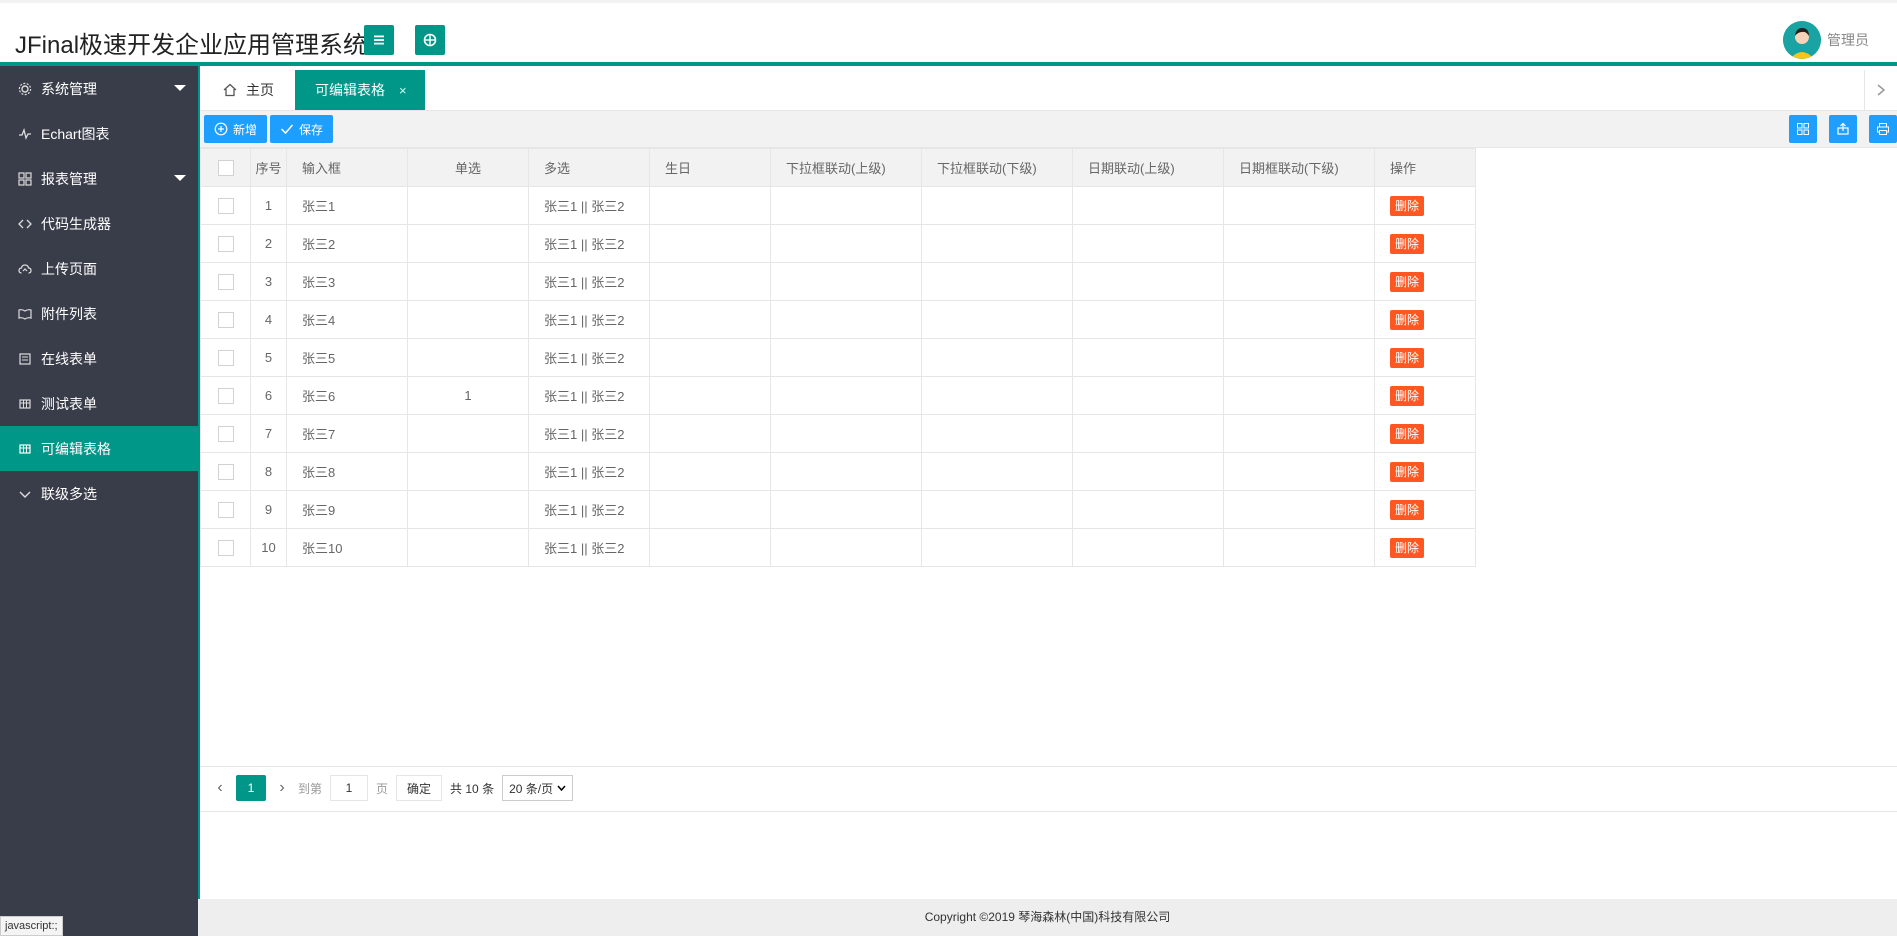  Describe the element at coordinates (347, 395) in the screenshot. I see `cell-input: 张三6` at that location.